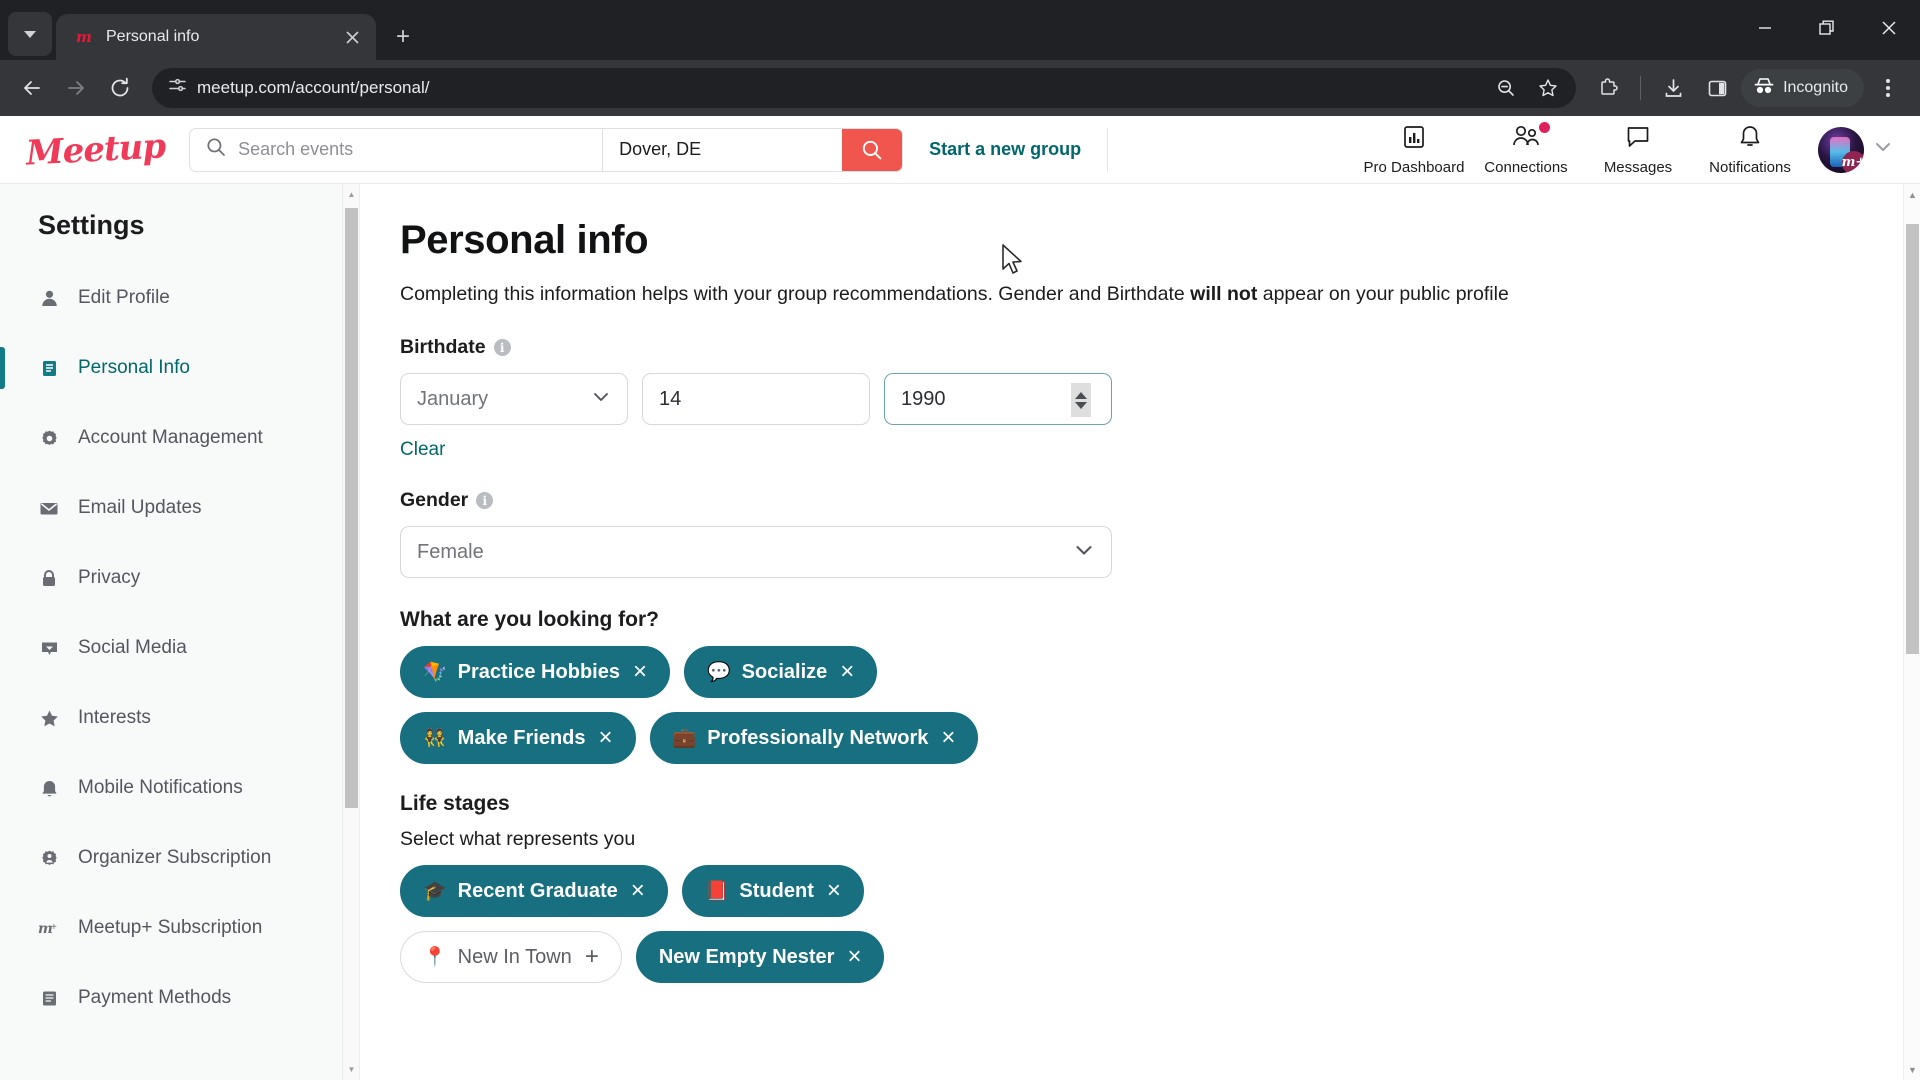  What do you see at coordinates (1081, 400) in the screenshot?
I see `year-spinner` at bounding box center [1081, 400].